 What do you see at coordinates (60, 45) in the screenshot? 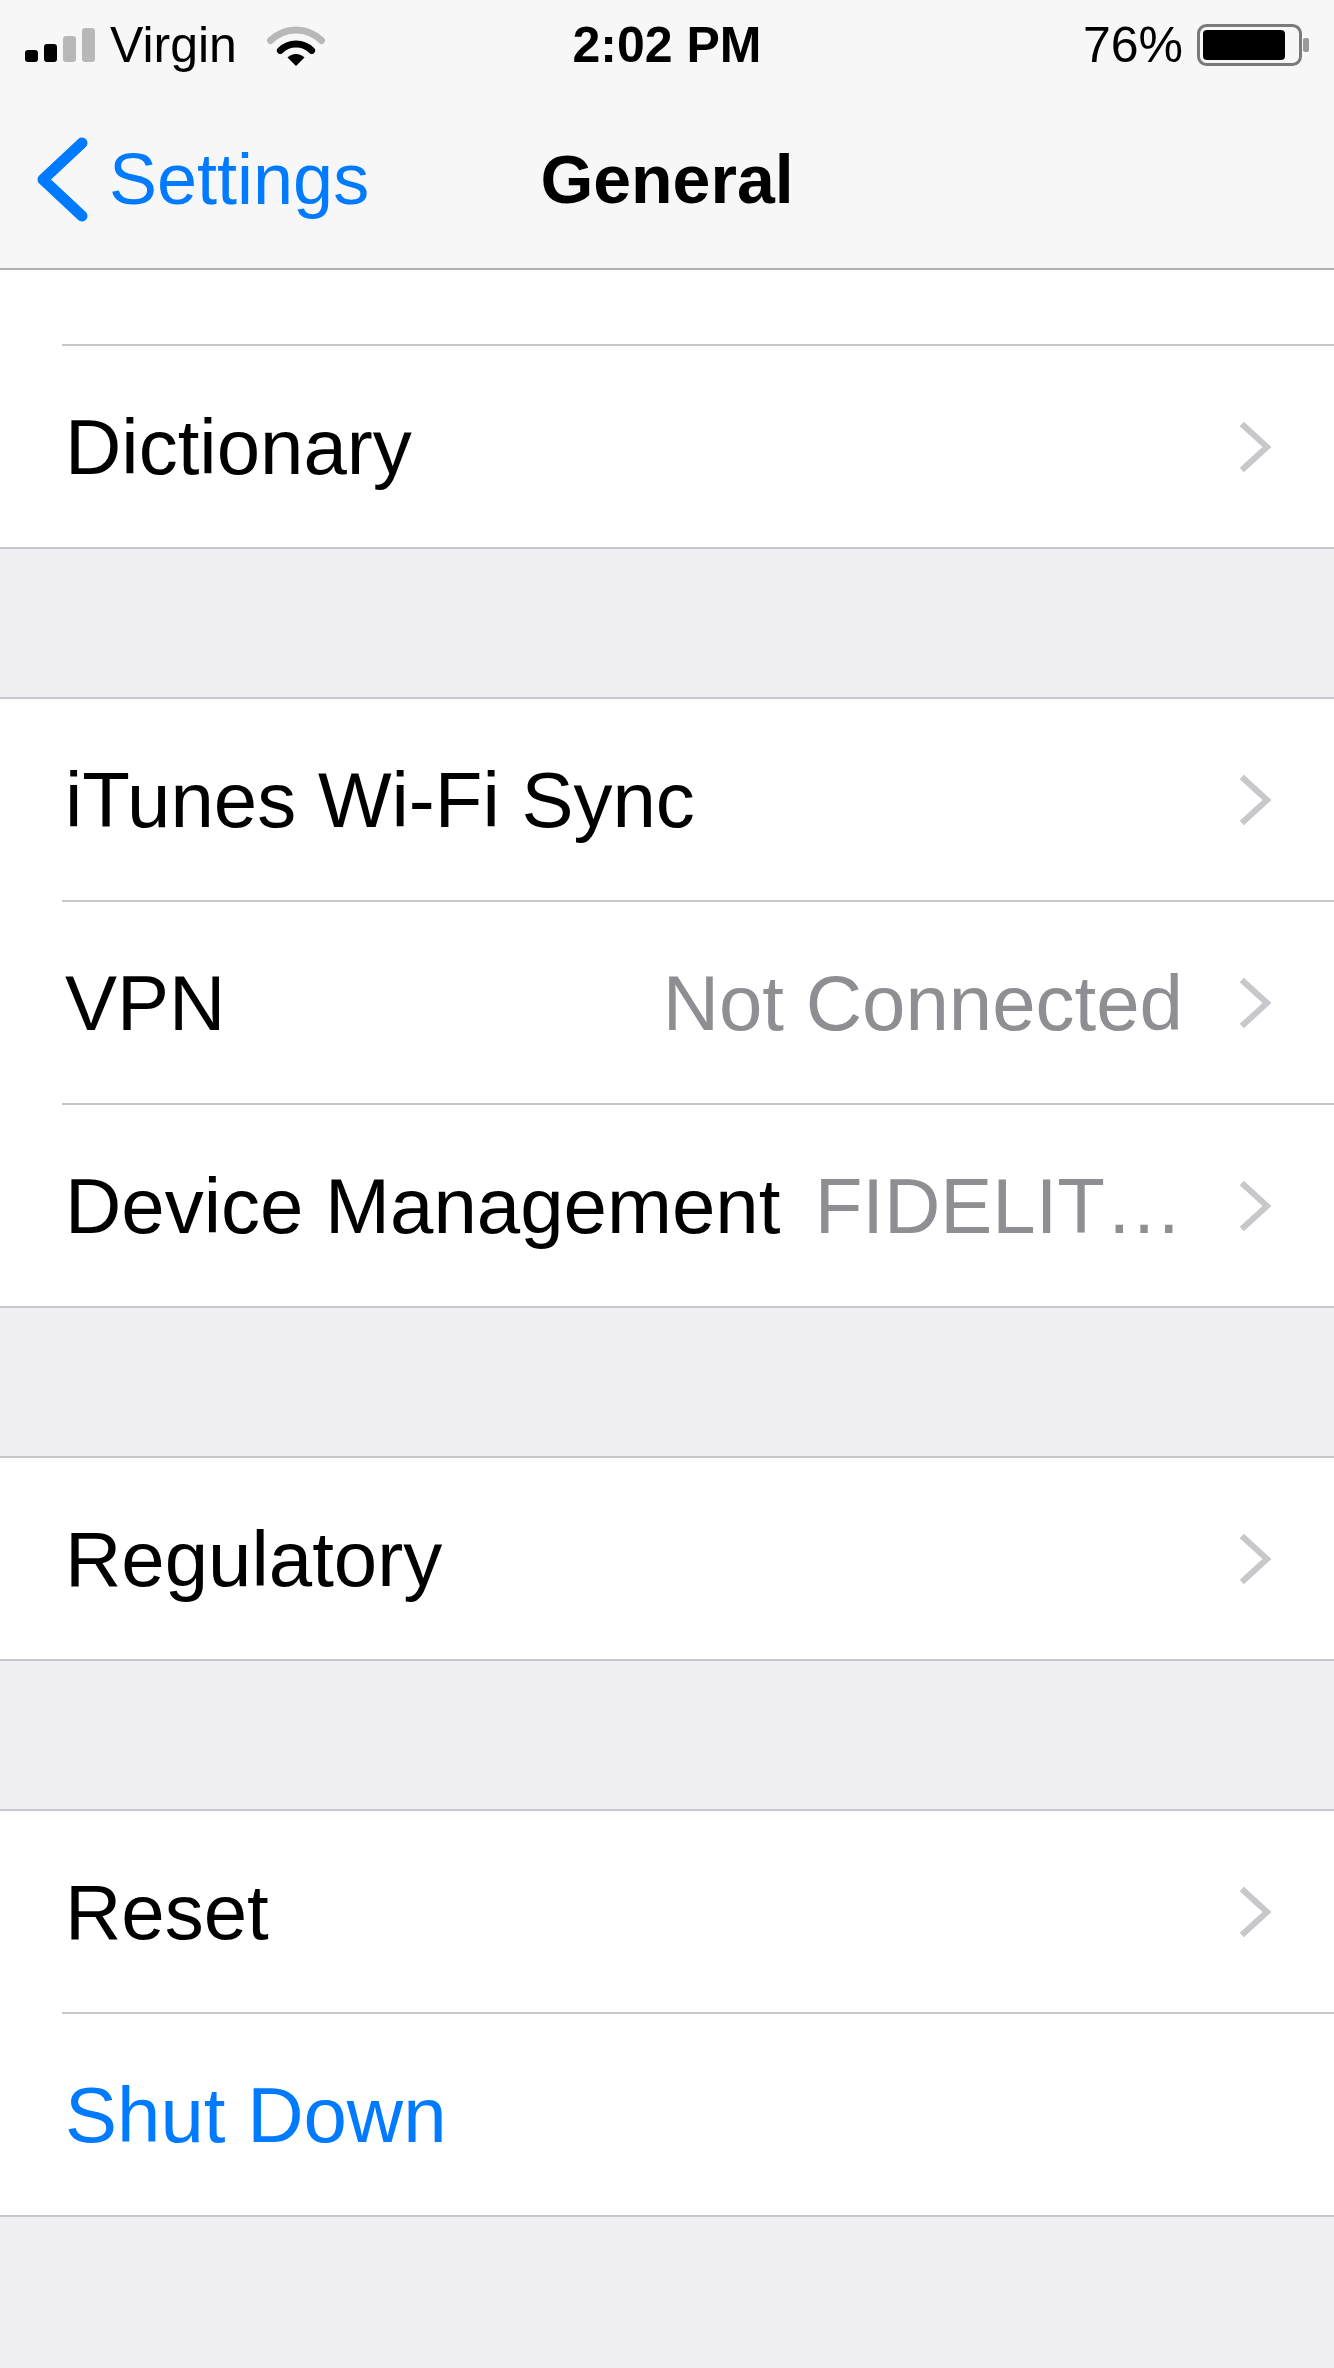
I see `signal-strength-icon` at bounding box center [60, 45].